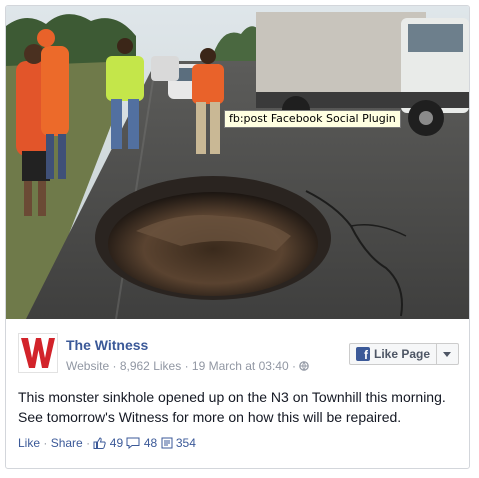 This screenshot has width=479, height=478. Describe the element at coordinates (100, 443) in the screenshot. I see `thumbs-up-icon` at that location.